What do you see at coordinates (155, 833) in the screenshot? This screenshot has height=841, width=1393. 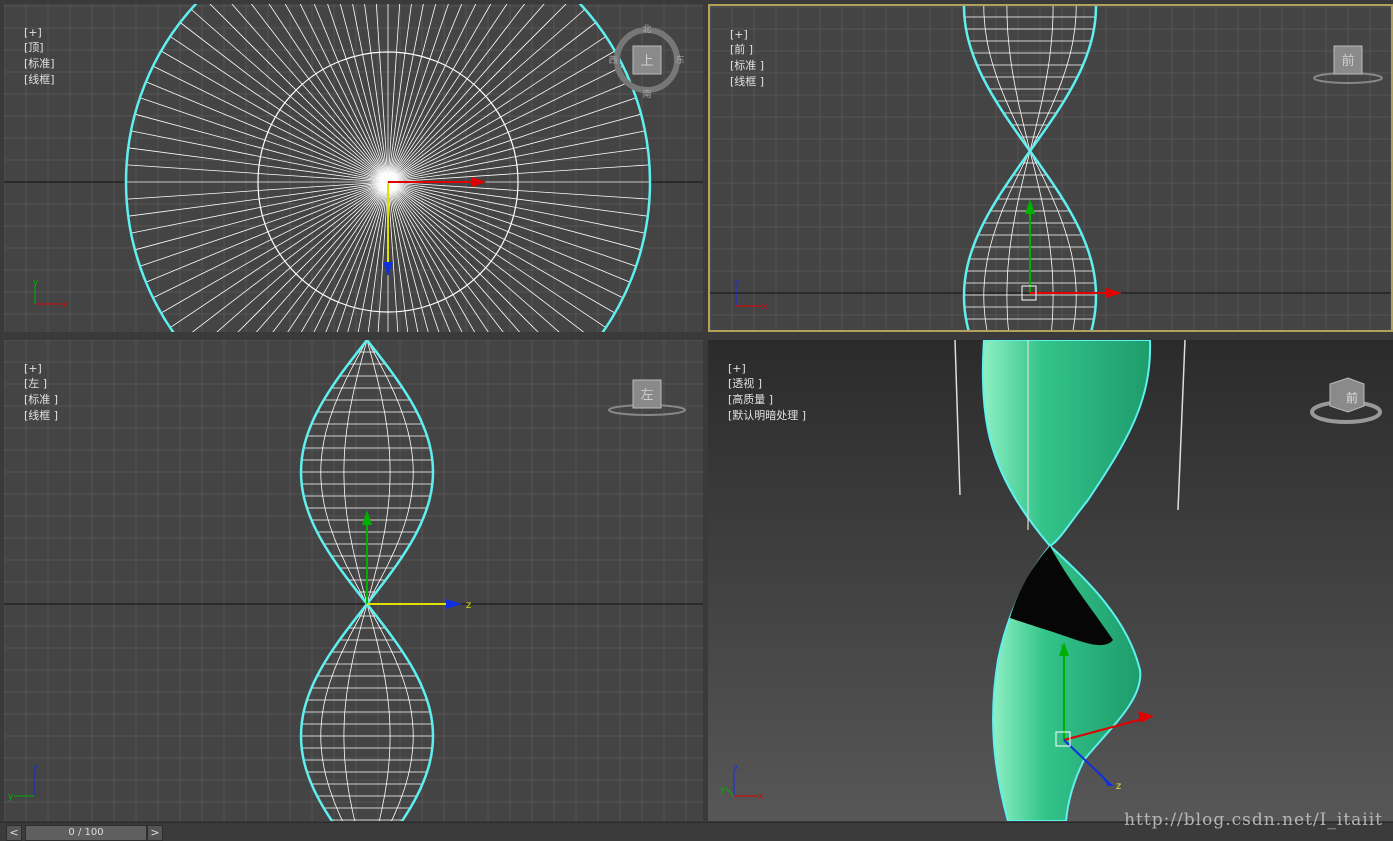 I see `timeline-next-button: >` at bounding box center [155, 833].